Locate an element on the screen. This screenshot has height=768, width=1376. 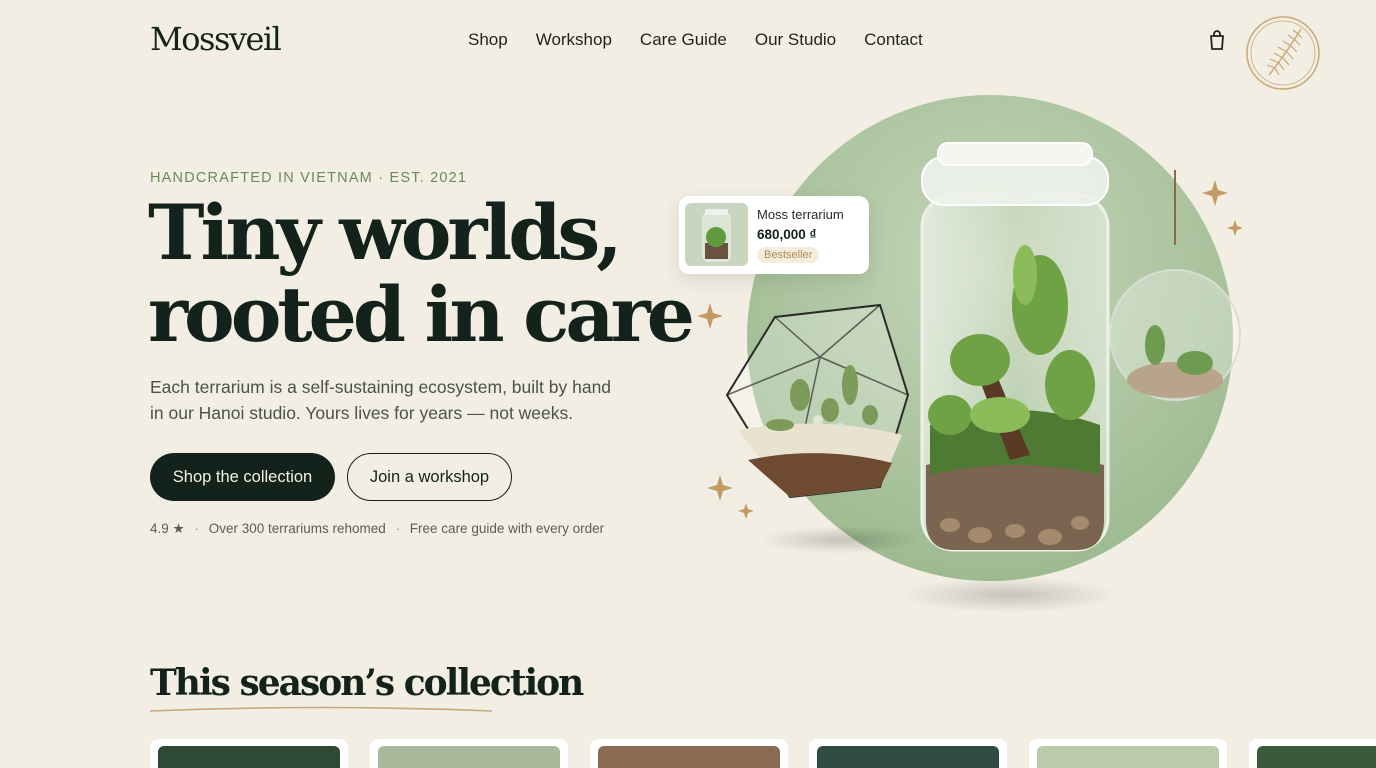
bestseller-badge: Bestseller is located at coordinates (788, 255).